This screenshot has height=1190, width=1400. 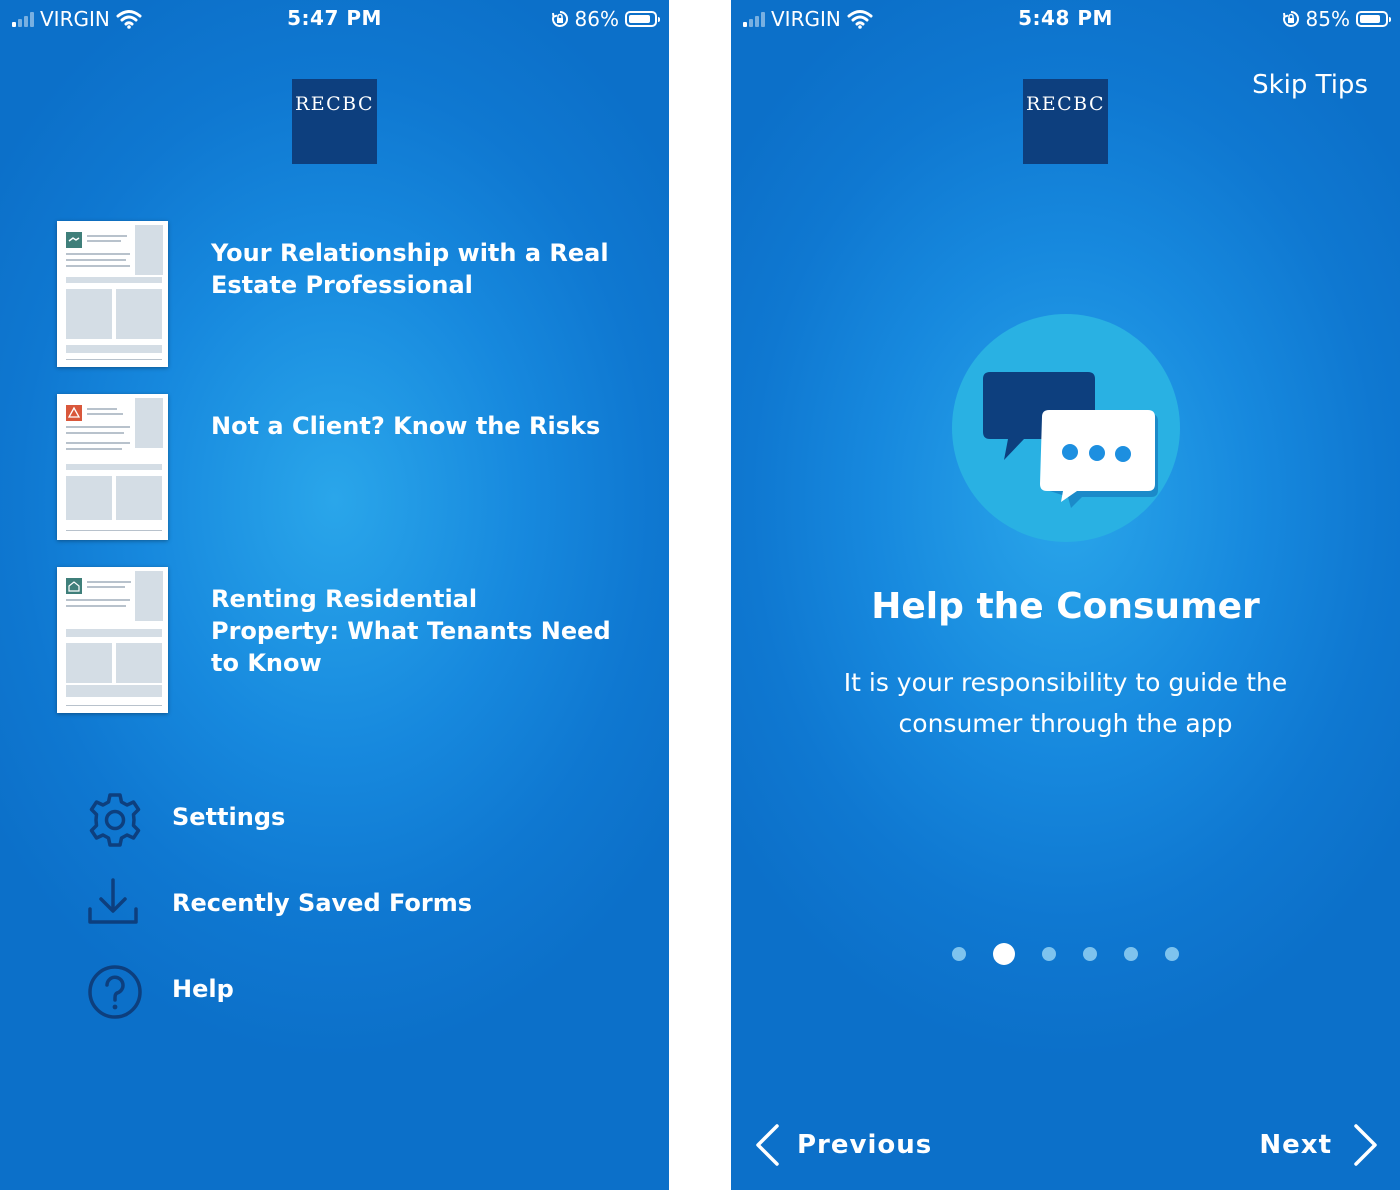 I want to click on page-dot-active, so click(x=1004, y=954).